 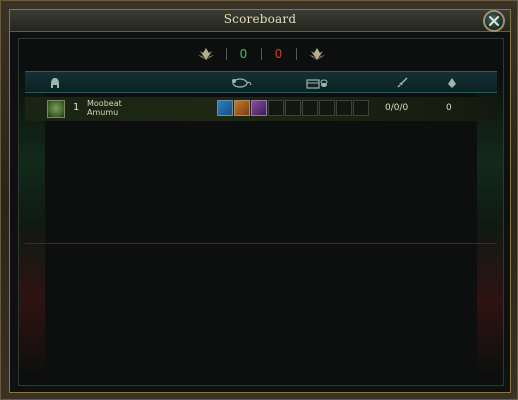 I want to click on player-row: 1 Moobeat Amumu 0/0/0 0, so click(x=261, y=109).